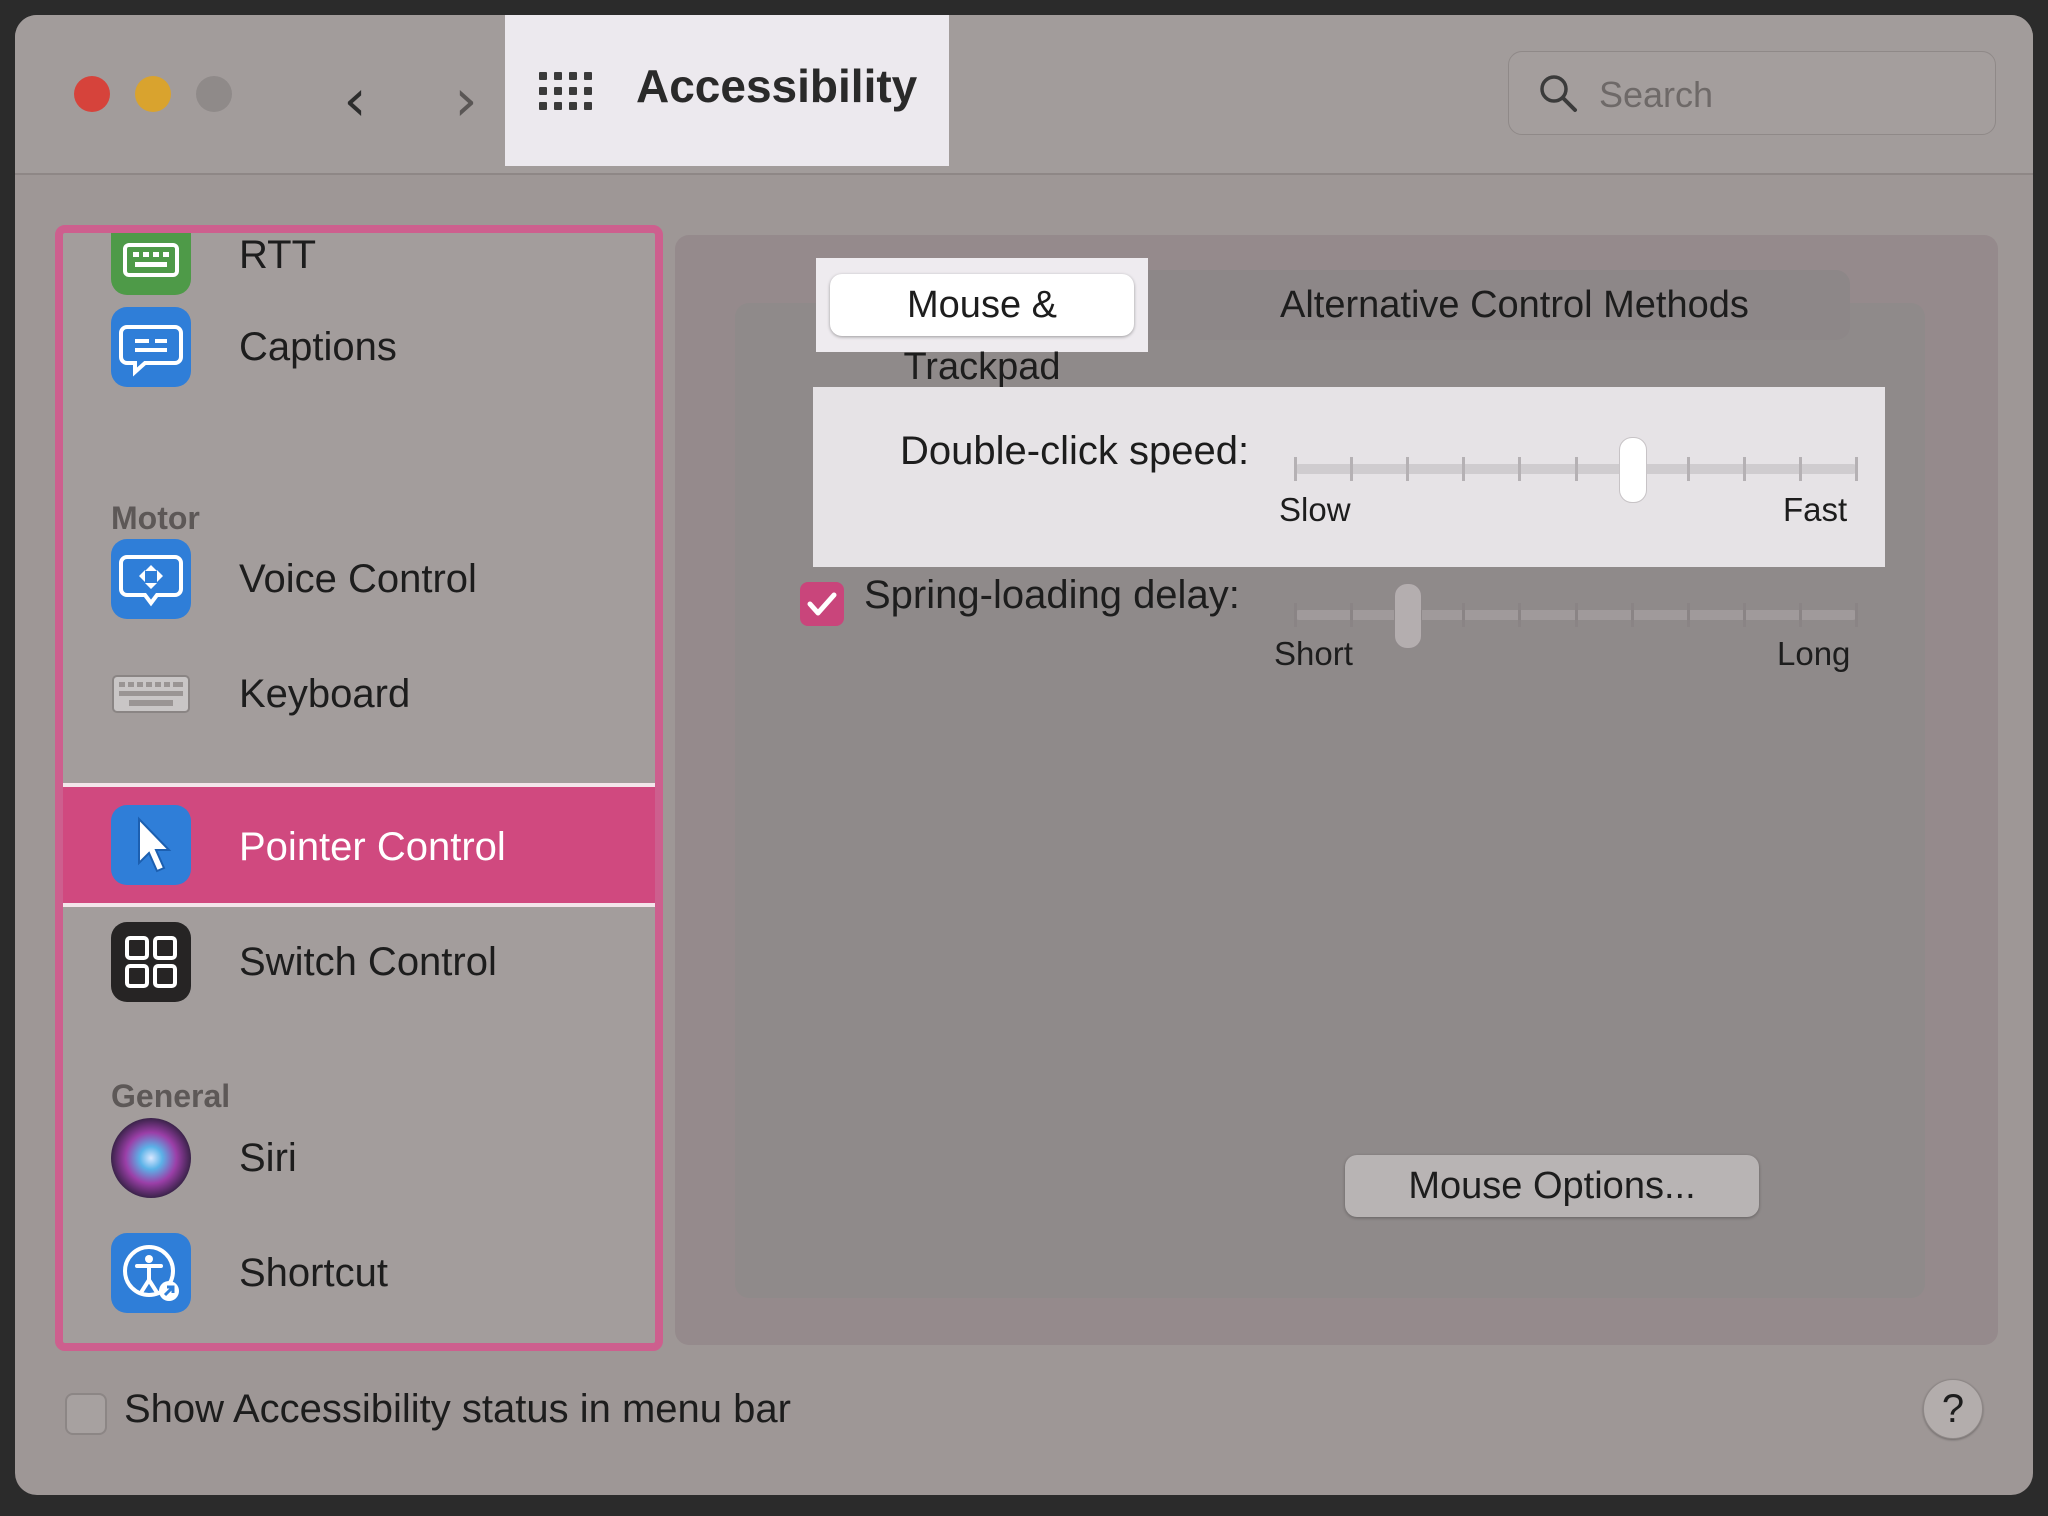  I want to click on pointer-icon, so click(151, 845).